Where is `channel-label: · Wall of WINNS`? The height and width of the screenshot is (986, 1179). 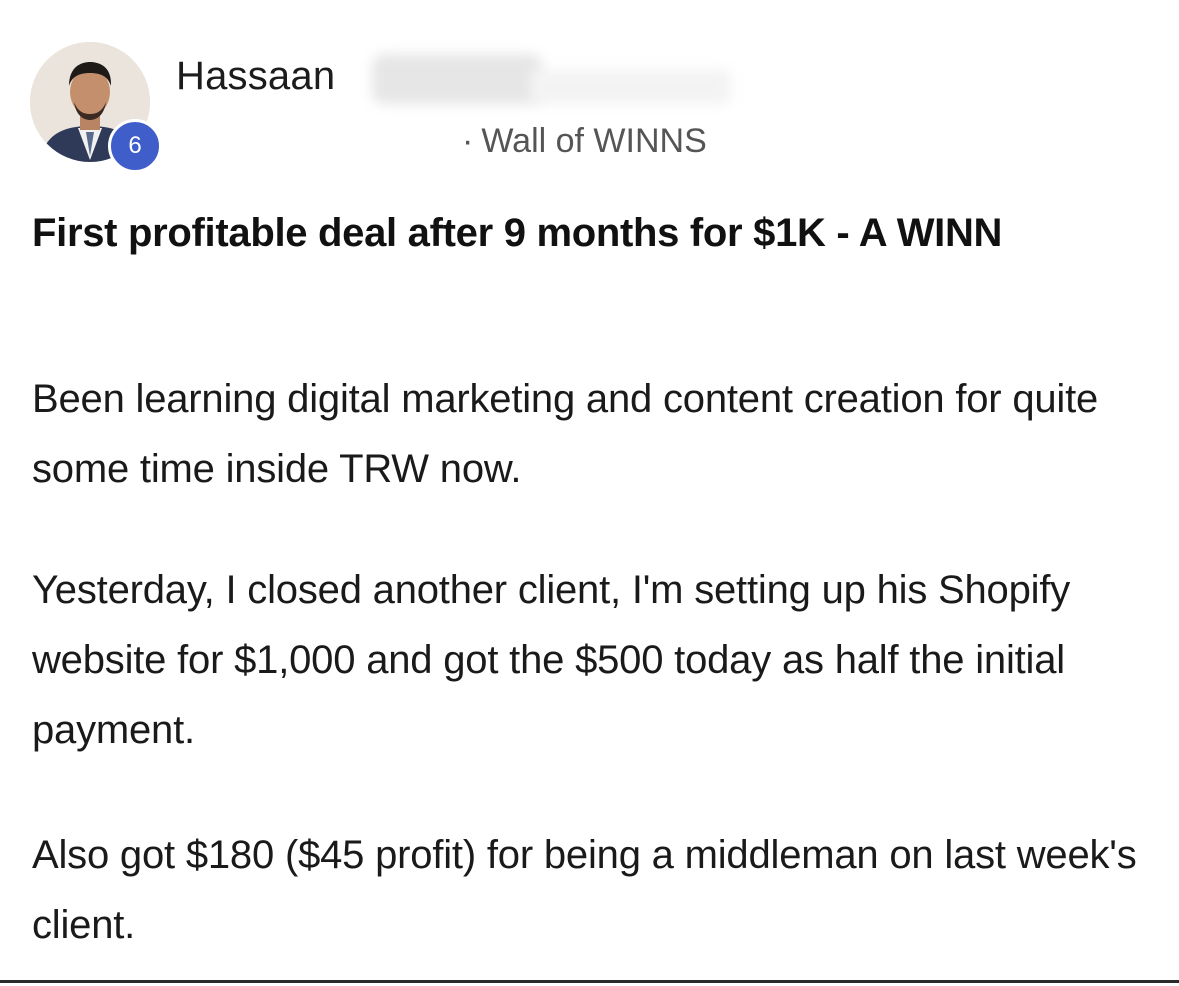
channel-label: · Wall of WINNS is located at coordinates (584, 141).